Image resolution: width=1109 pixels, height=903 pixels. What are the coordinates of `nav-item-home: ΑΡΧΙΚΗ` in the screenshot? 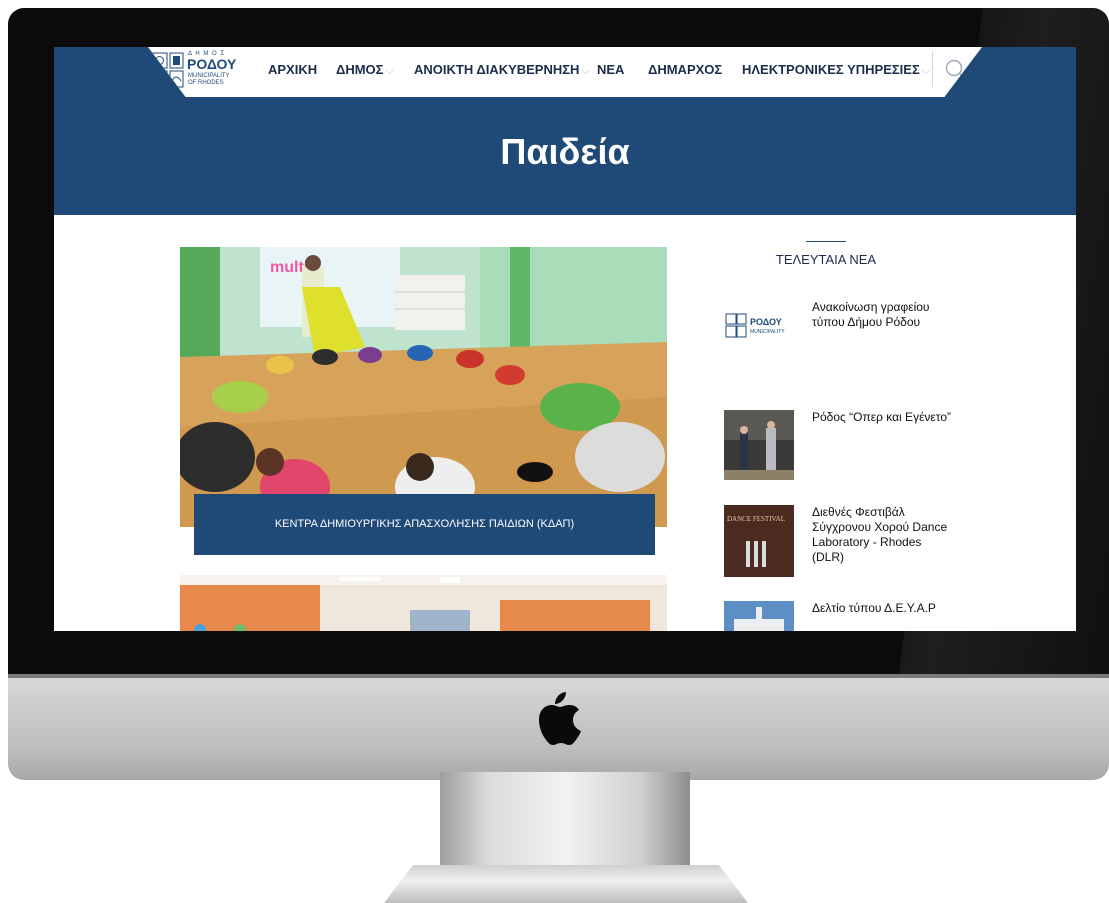 It's located at (292, 69).